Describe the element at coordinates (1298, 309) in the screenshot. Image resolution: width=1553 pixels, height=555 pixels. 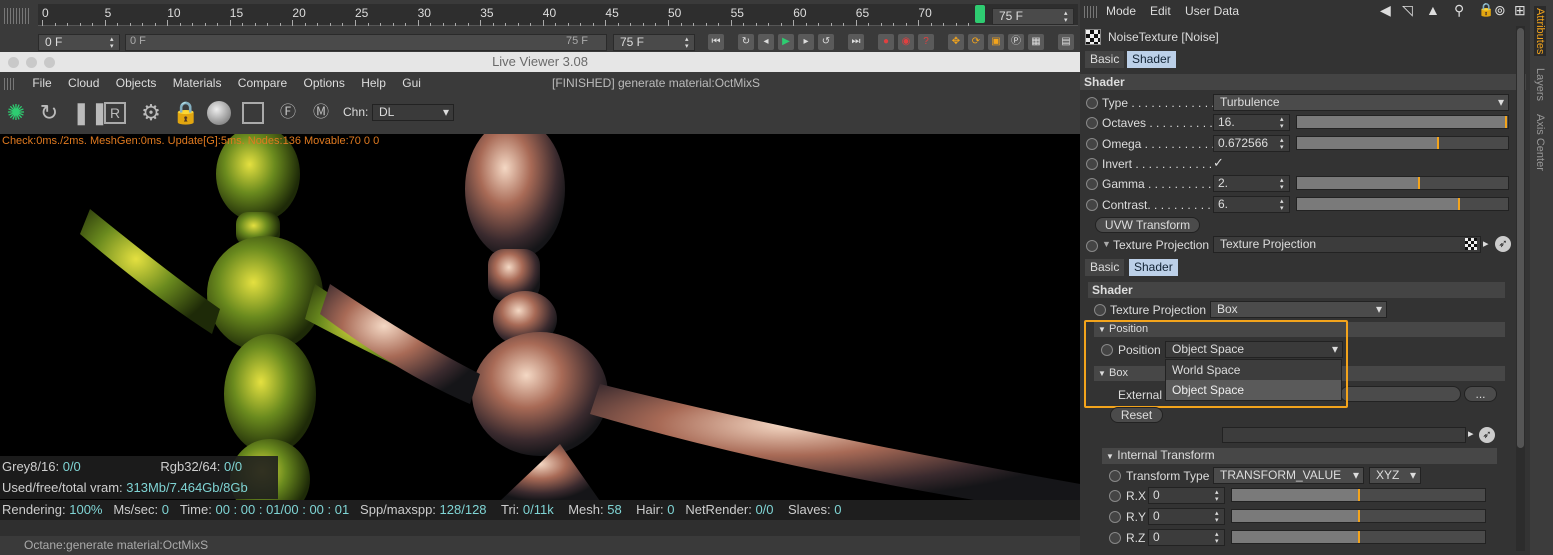
I see `inner-texproj-select: Box` at that location.